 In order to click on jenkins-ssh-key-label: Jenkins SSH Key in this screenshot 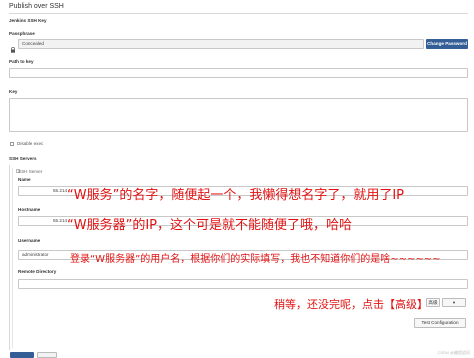, I will do `click(28, 20)`.